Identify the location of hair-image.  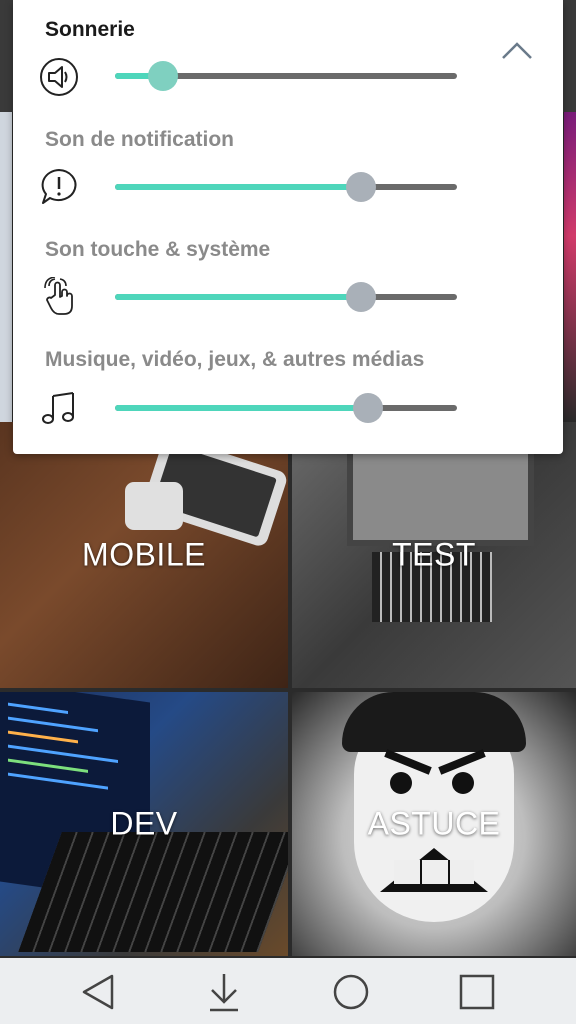
(434, 722).